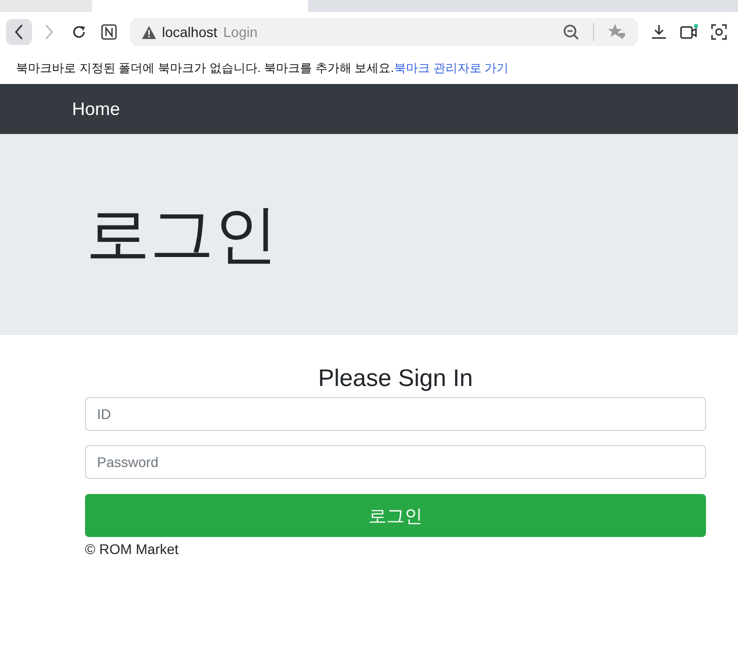 This screenshot has height=646, width=738. I want to click on input-field: Password, so click(395, 462).